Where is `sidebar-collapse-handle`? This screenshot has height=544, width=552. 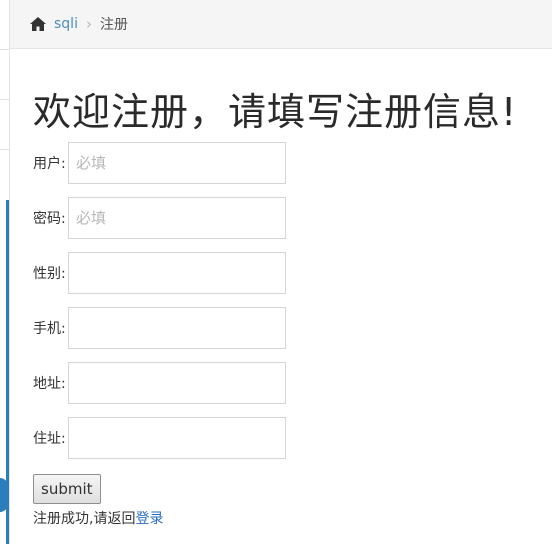
sidebar-collapse-handle is located at coordinates (4, 495).